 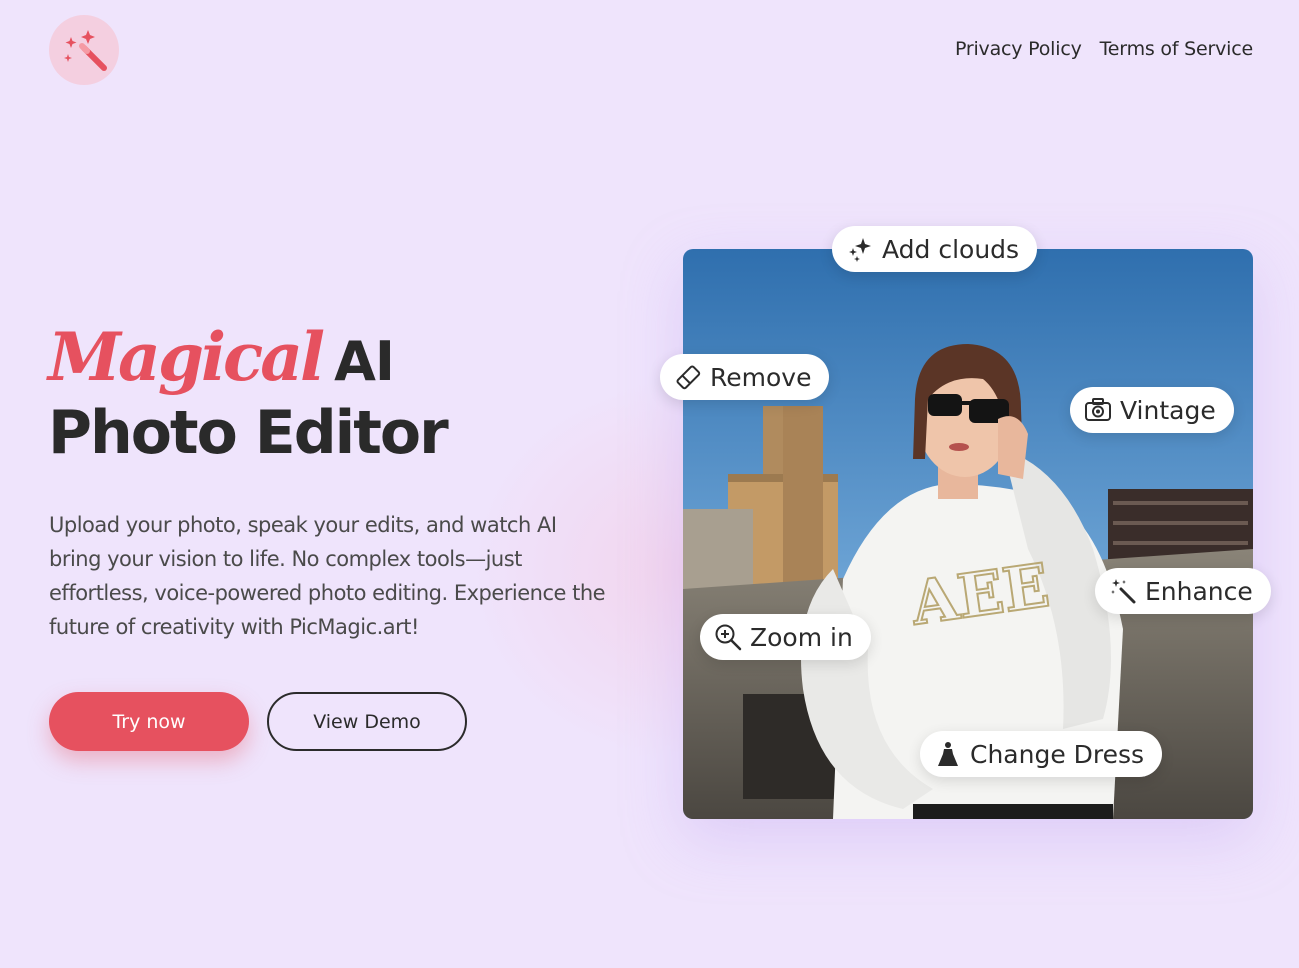 What do you see at coordinates (801, 637) in the screenshot?
I see `chip-label: Zoom in` at bounding box center [801, 637].